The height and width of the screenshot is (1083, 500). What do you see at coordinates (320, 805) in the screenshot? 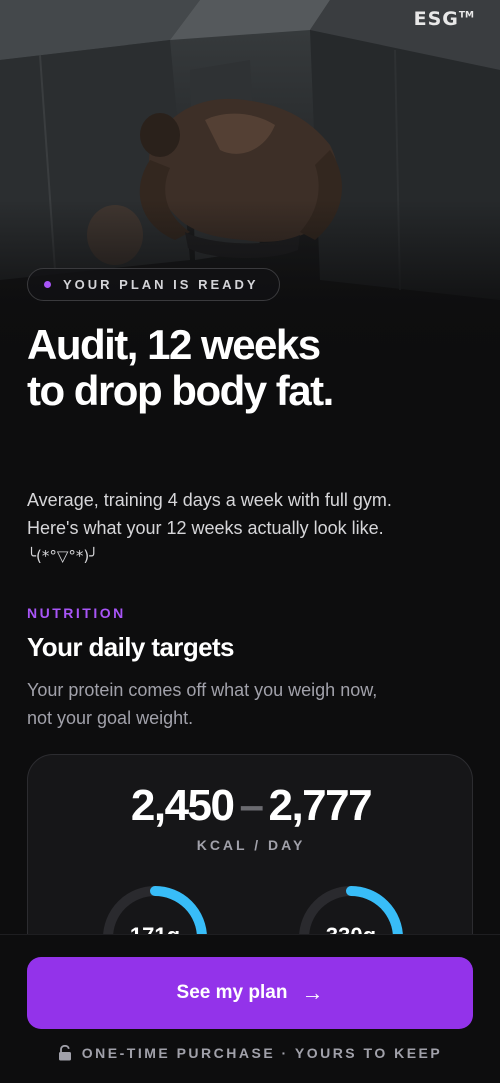
I see `kcal-high: 2,777` at bounding box center [320, 805].